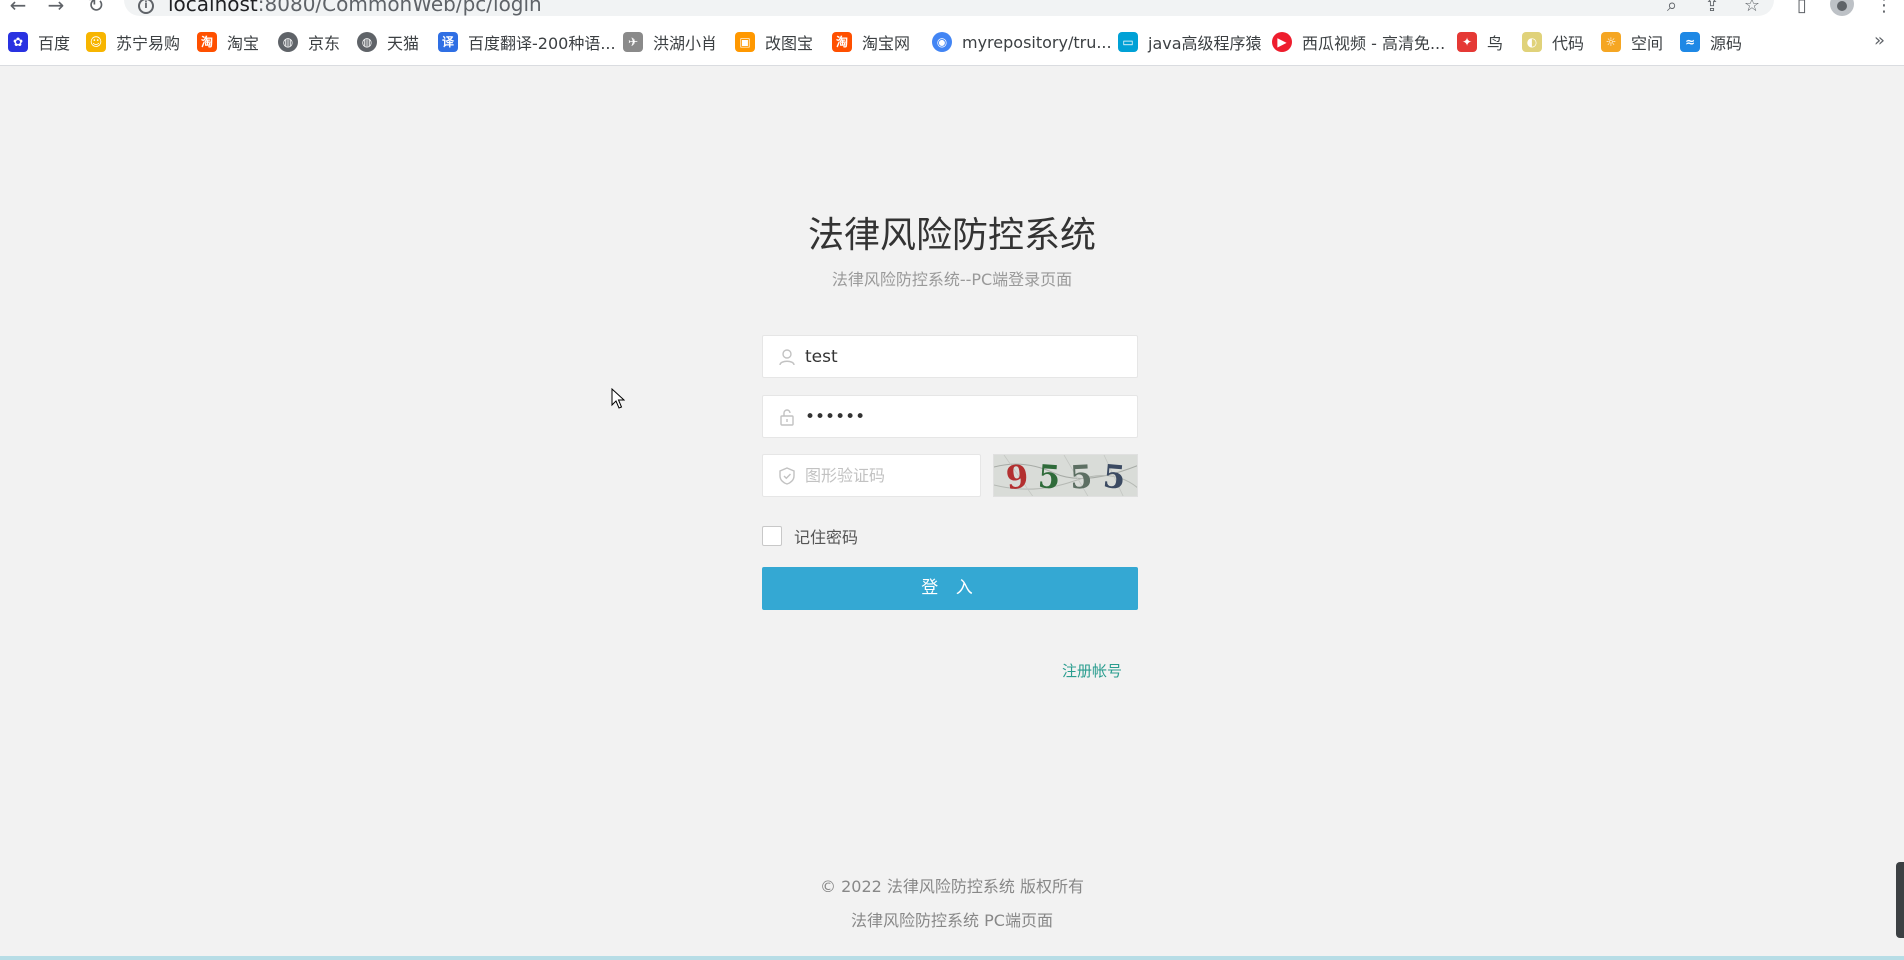 The height and width of the screenshot is (960, 1904). Describe the element at coordinates (1532, 42) in the screenshot. I see `code-icon: ◐` at that location.